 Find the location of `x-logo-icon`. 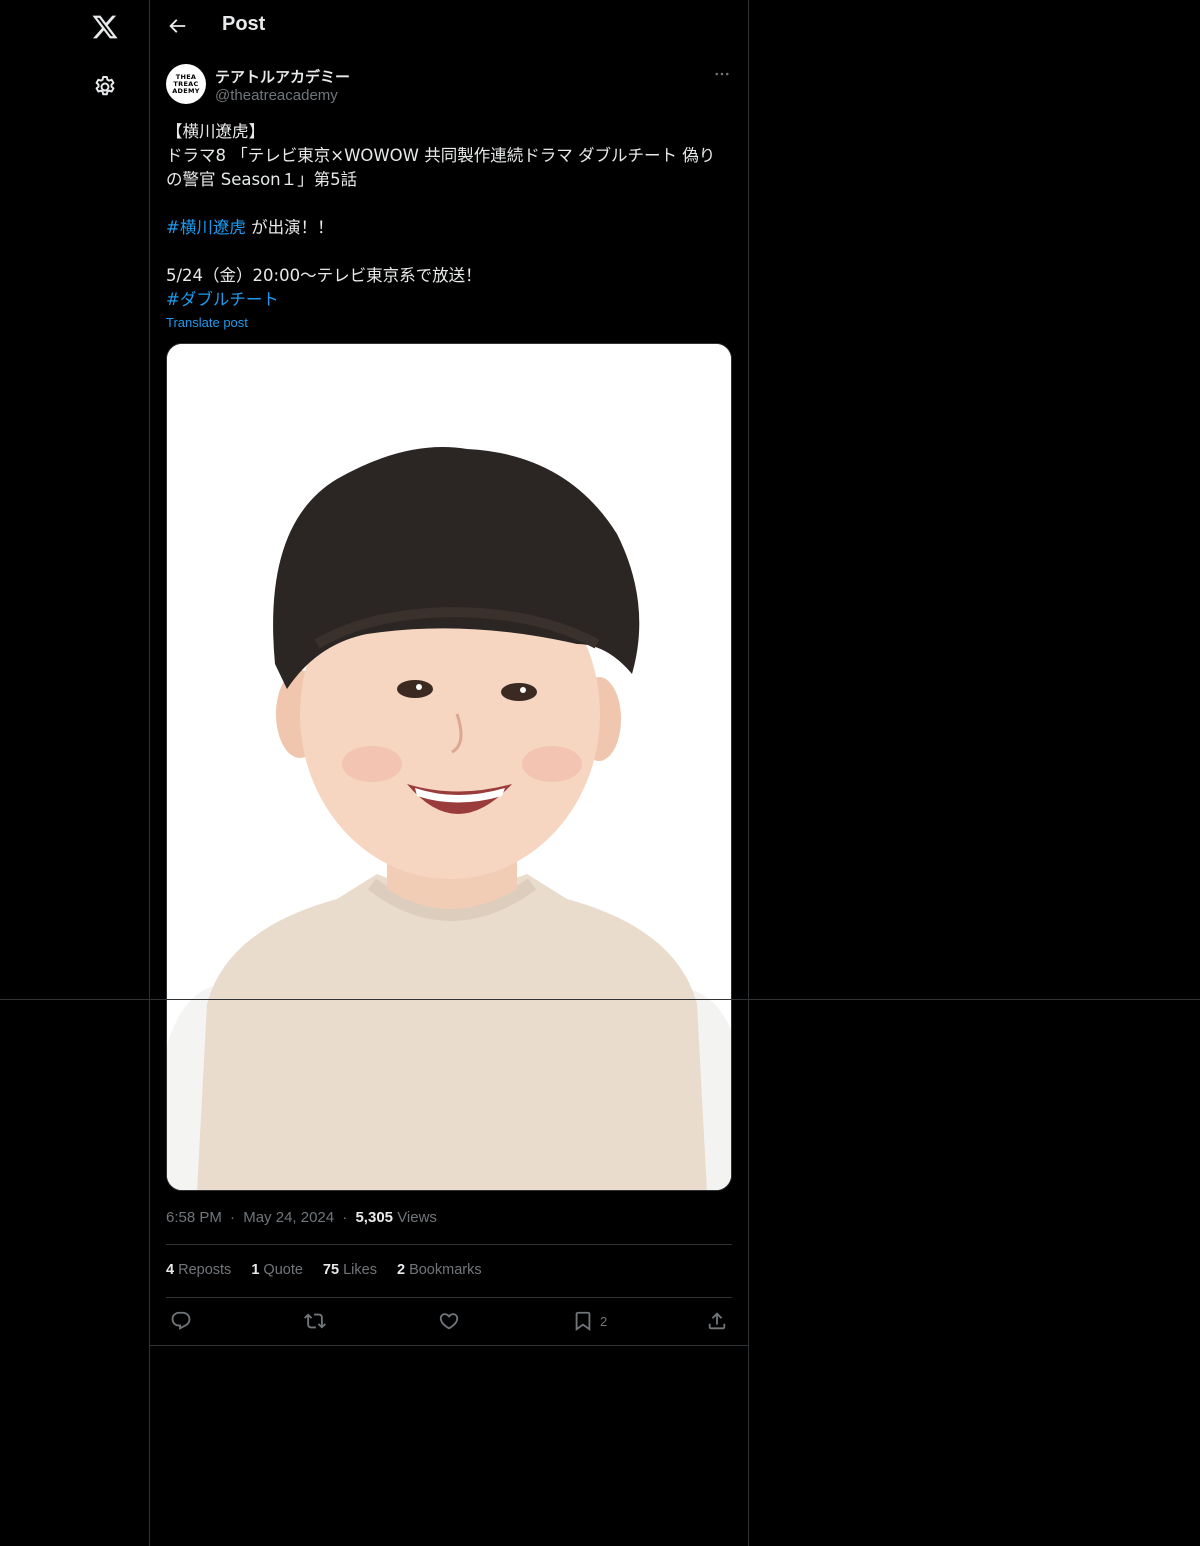

x-logo-icon is located at coordinates (105, 27).